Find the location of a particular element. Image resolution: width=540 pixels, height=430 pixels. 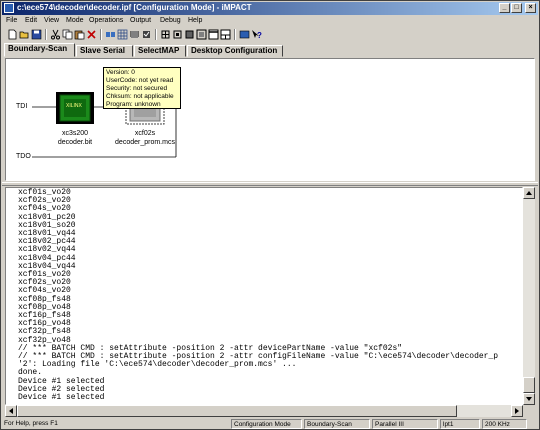

menu-view: View is located at coordinates (51, 20).